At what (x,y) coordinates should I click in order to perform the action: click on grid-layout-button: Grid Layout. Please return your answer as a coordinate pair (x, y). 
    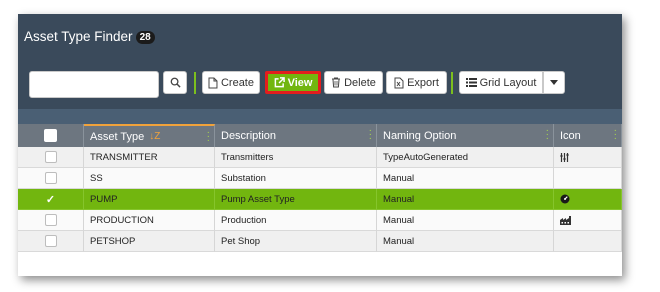
    Looking at the image, I should click on (501, 82).